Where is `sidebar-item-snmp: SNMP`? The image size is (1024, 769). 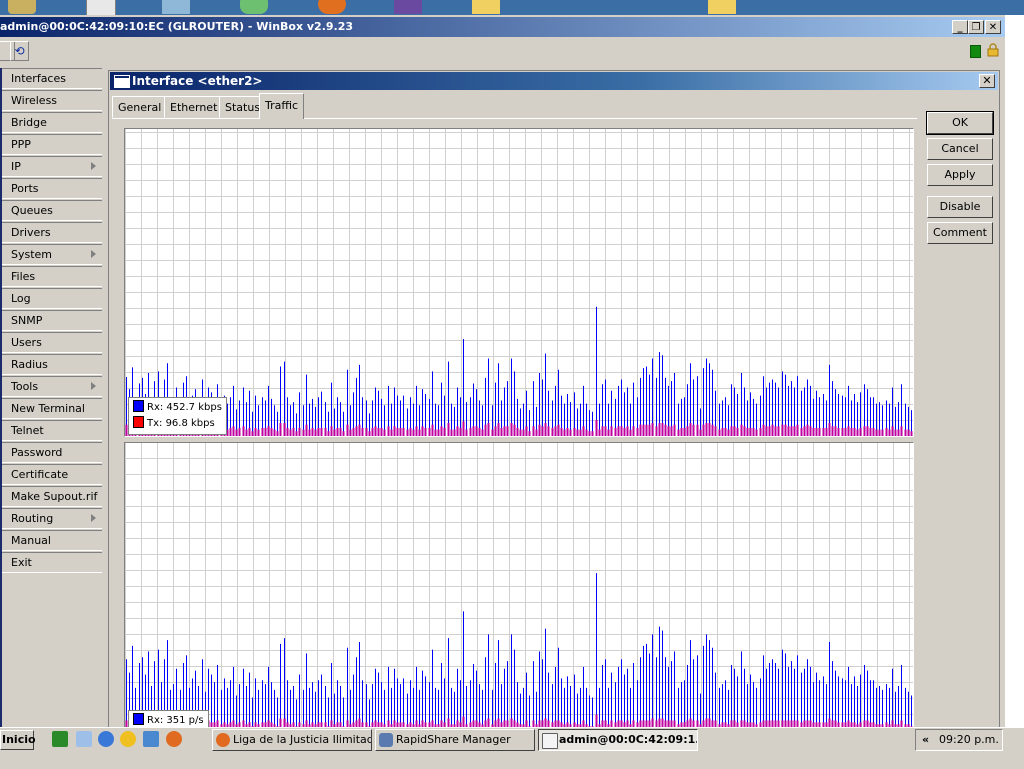
sidebar-item-snmp: SNMP is located at coordinates (52, 320).